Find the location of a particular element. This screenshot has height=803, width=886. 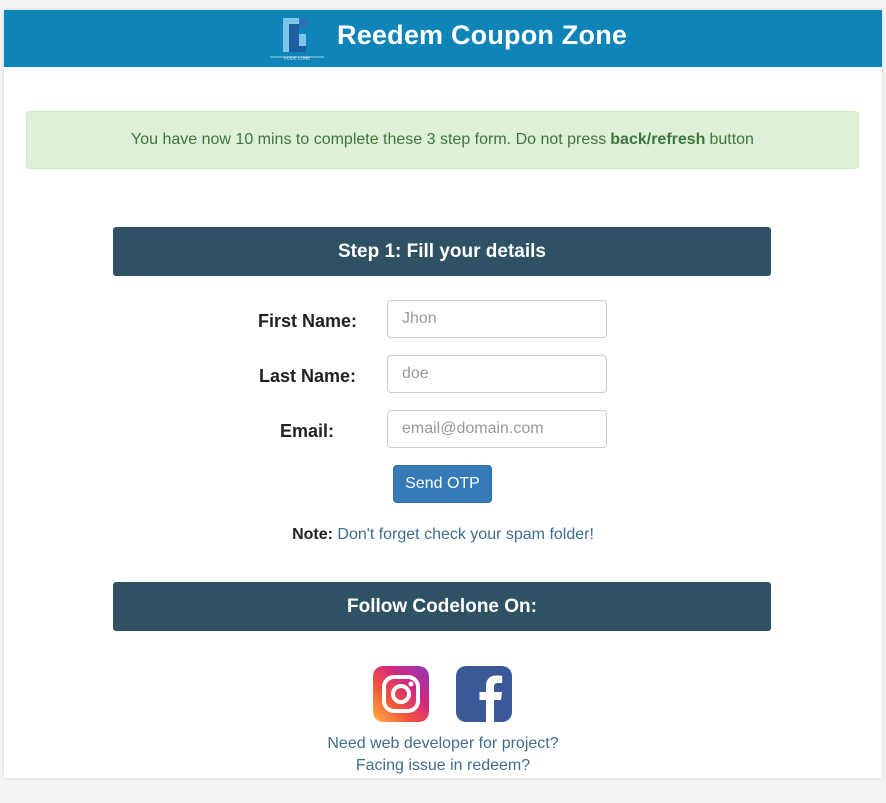

first-name-input is located at coordinates (497, 319).